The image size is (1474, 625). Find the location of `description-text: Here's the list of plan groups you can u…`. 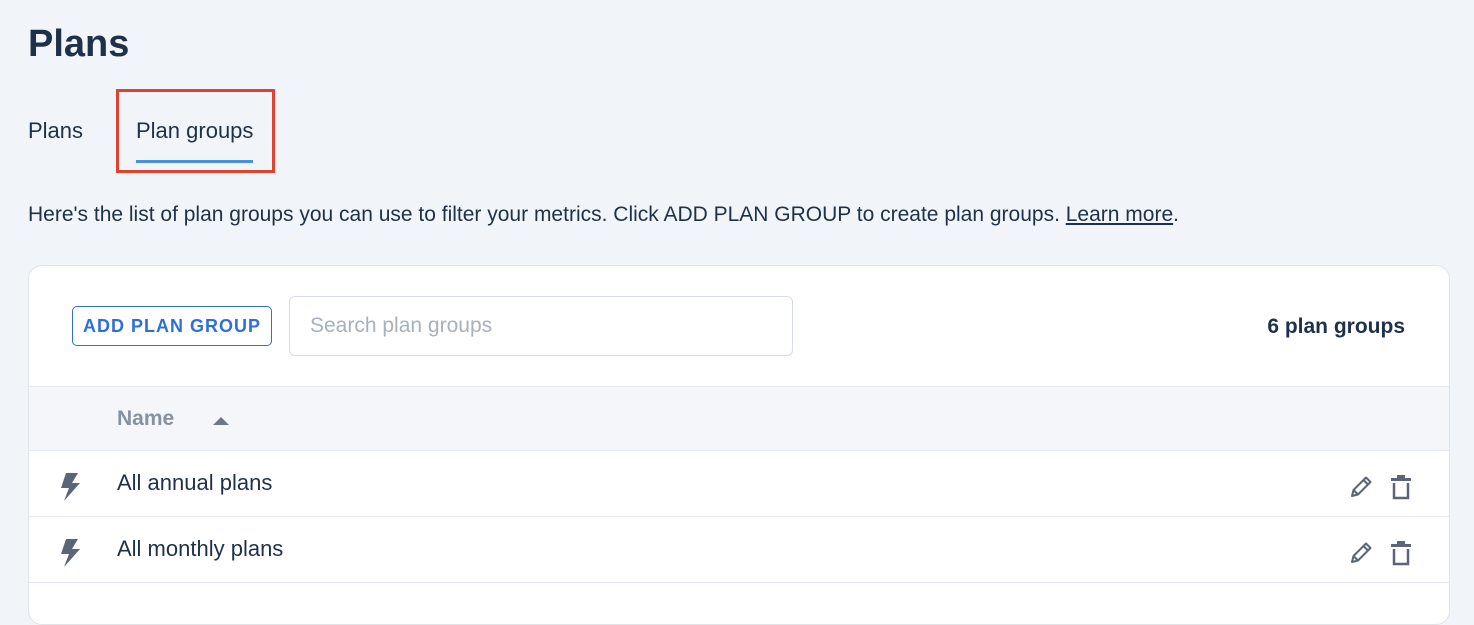

description-text: Here's the list of plan groups you can u… is located at coordinates (547, 214).